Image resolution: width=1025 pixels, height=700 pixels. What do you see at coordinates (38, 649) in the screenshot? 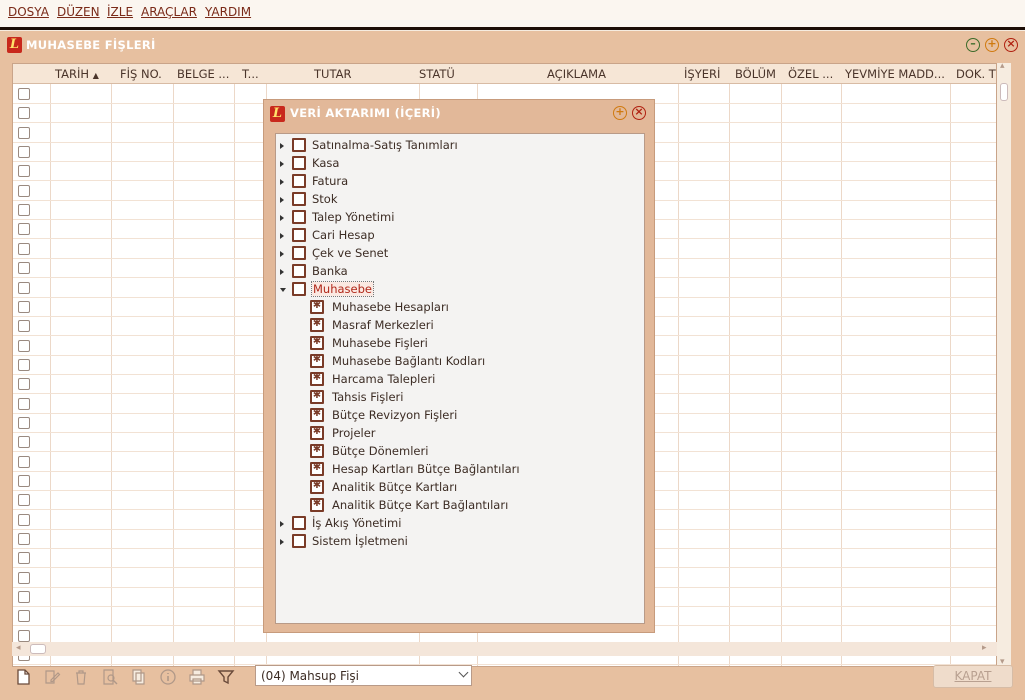
I see `horizontal-scroll-thumb` at bounding box center [38, 649].